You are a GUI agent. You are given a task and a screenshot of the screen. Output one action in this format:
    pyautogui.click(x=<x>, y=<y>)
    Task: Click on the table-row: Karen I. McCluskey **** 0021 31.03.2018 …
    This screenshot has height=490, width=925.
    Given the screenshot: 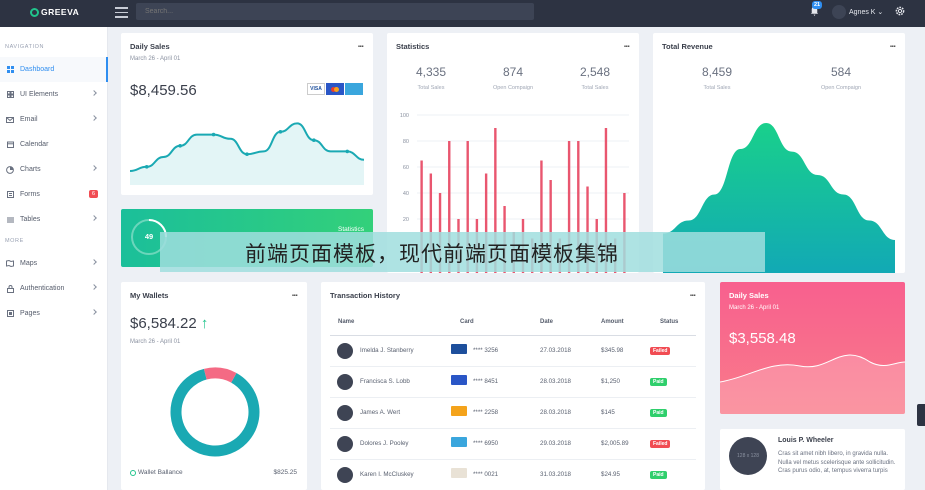 What is the action you would take?
    pyautogui.click(x=513, y=474)
    